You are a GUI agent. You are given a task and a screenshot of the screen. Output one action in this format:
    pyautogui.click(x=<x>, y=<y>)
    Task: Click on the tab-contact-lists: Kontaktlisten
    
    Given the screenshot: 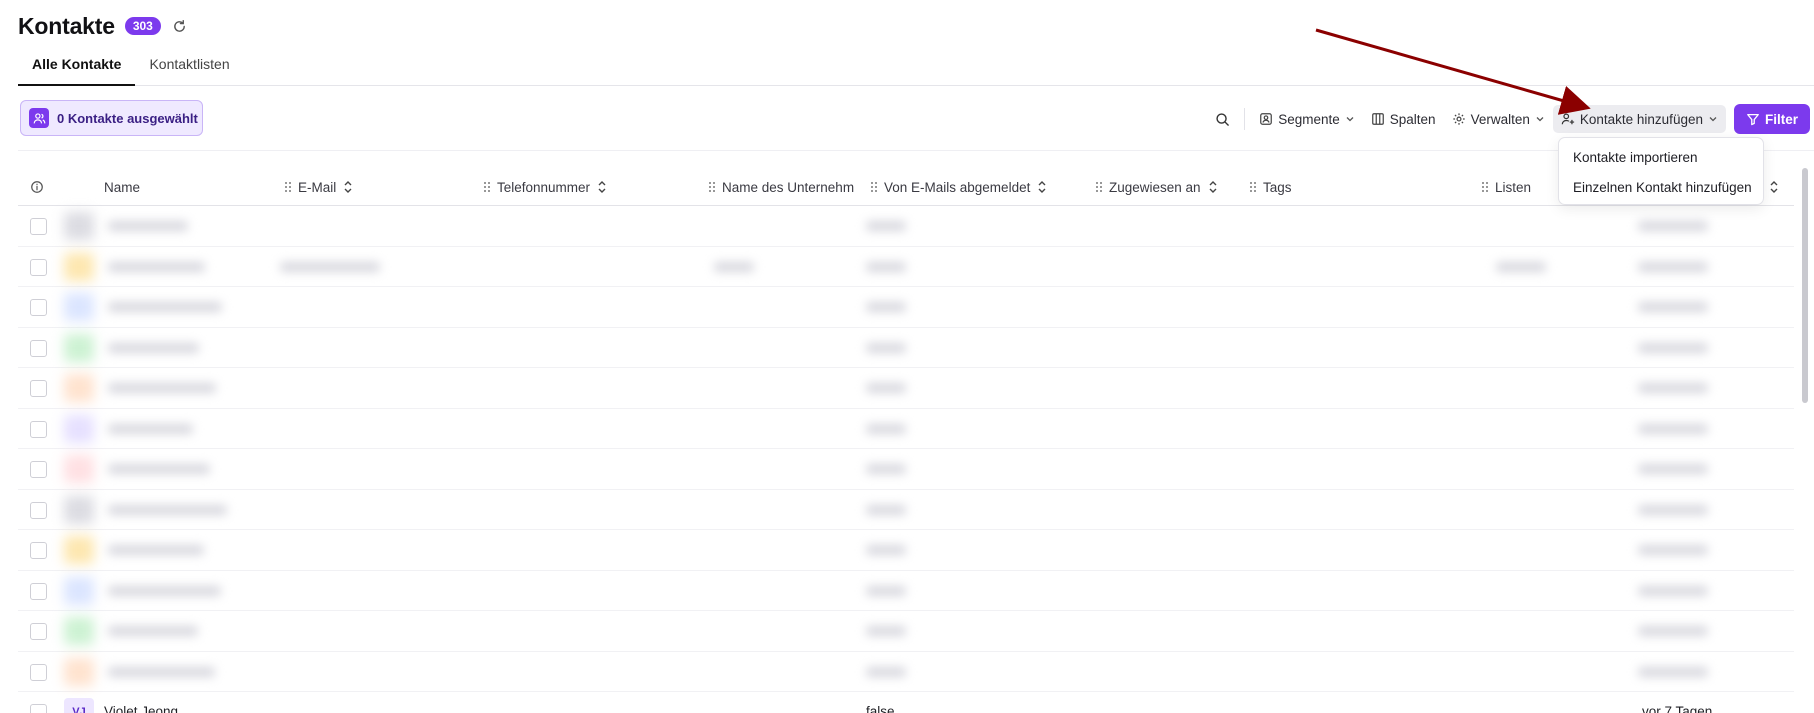 What is the action you would take?
    pyautogui.click(x=189, y=69)
    